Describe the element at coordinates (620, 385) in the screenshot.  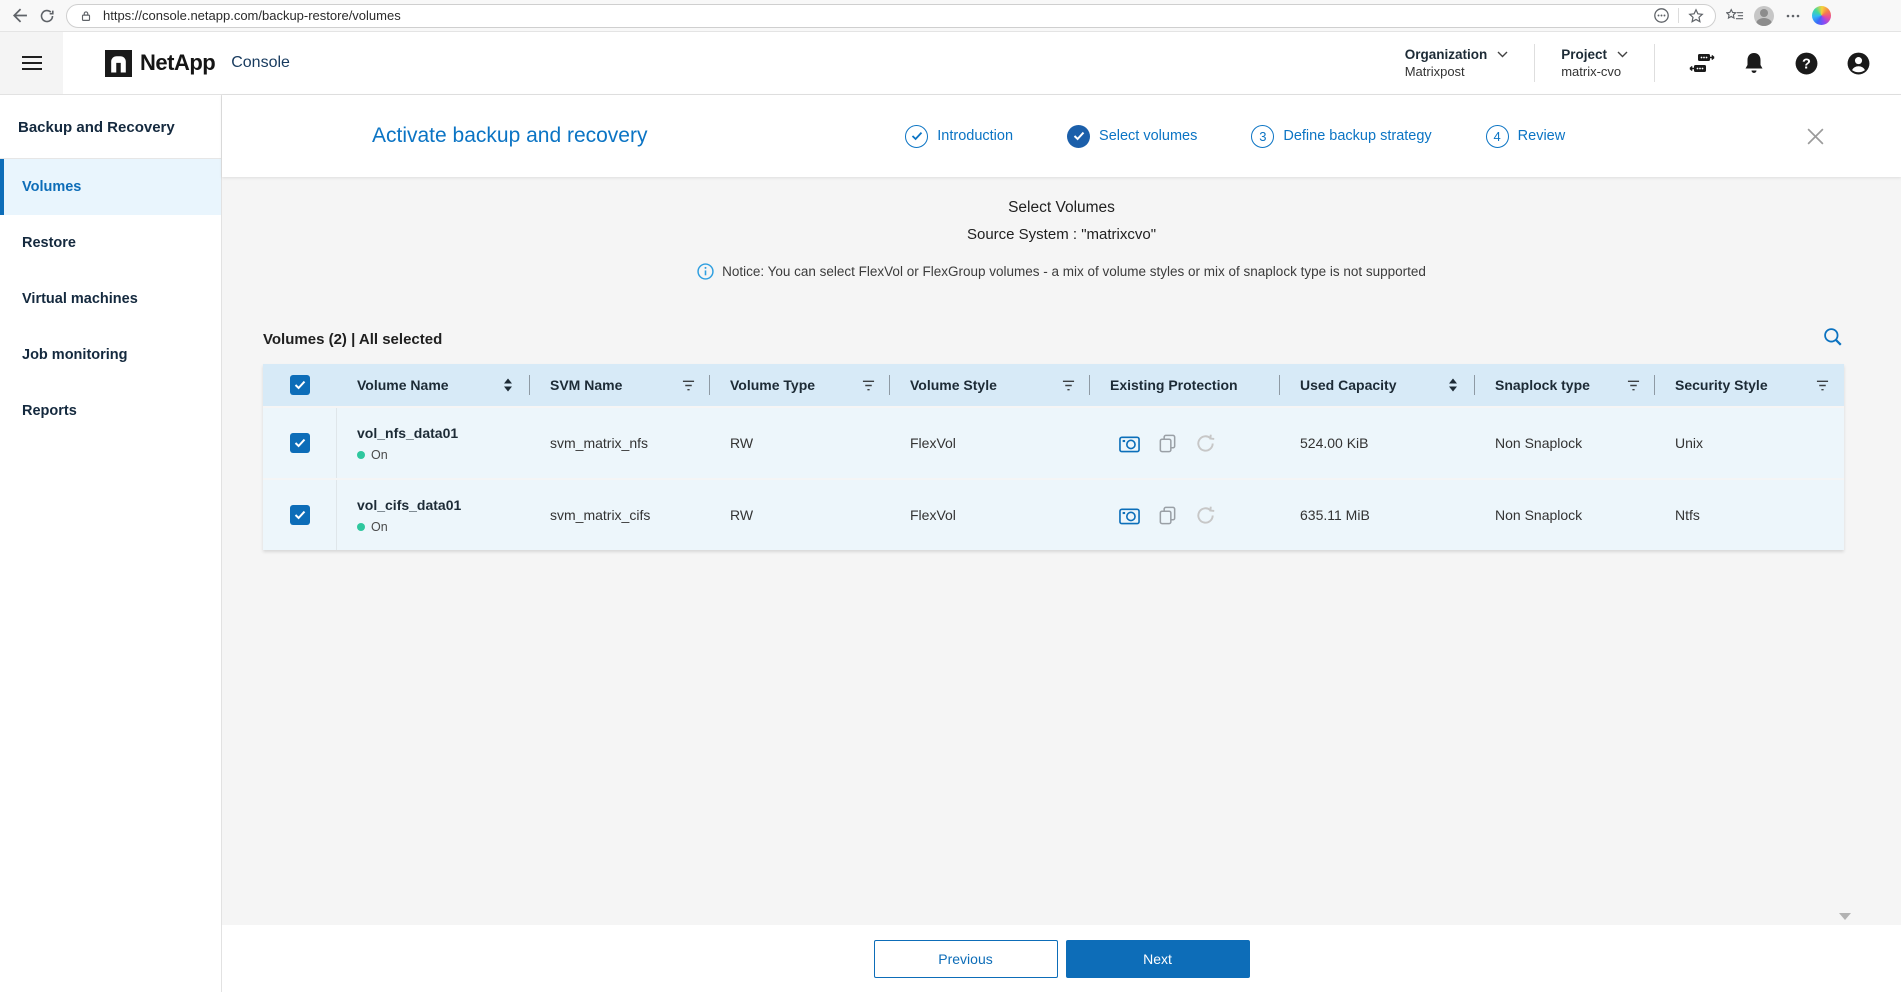
I see `column-header-svm-name: SVM Name` at that location.